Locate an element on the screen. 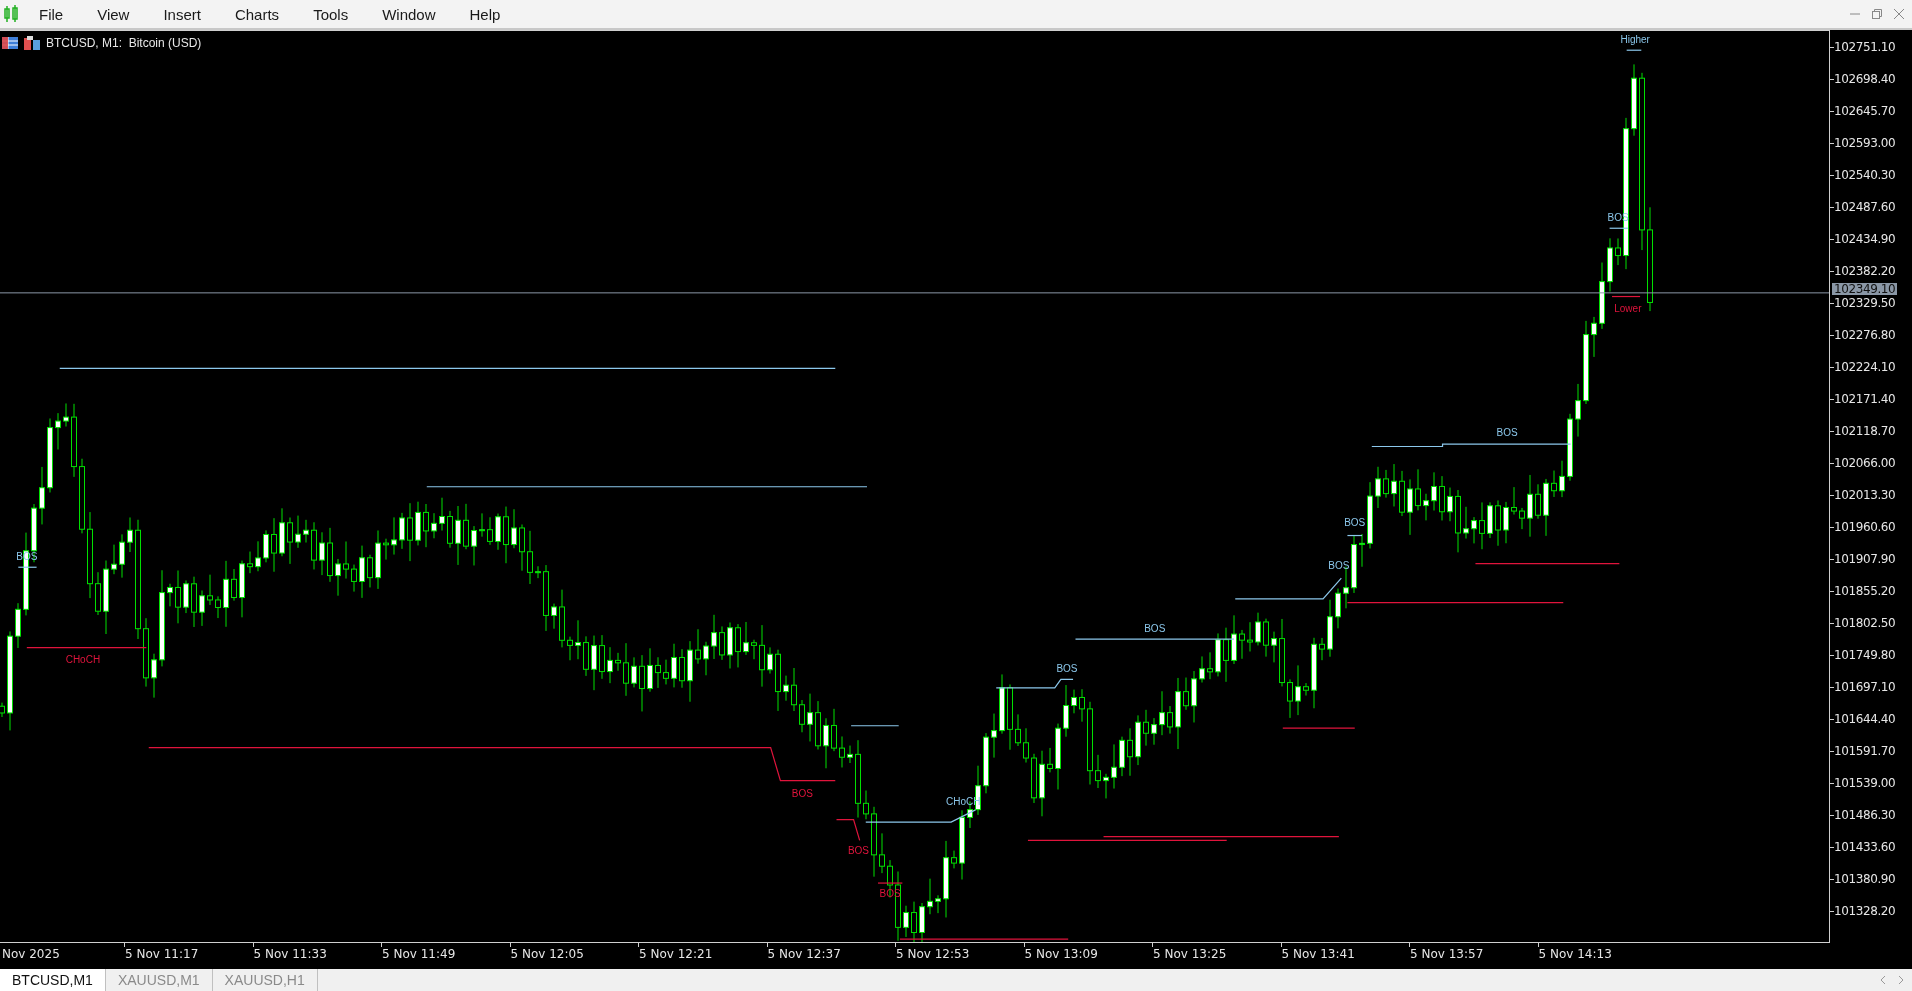  price-label: 102118.70 is located at coordinates (1865, 431).